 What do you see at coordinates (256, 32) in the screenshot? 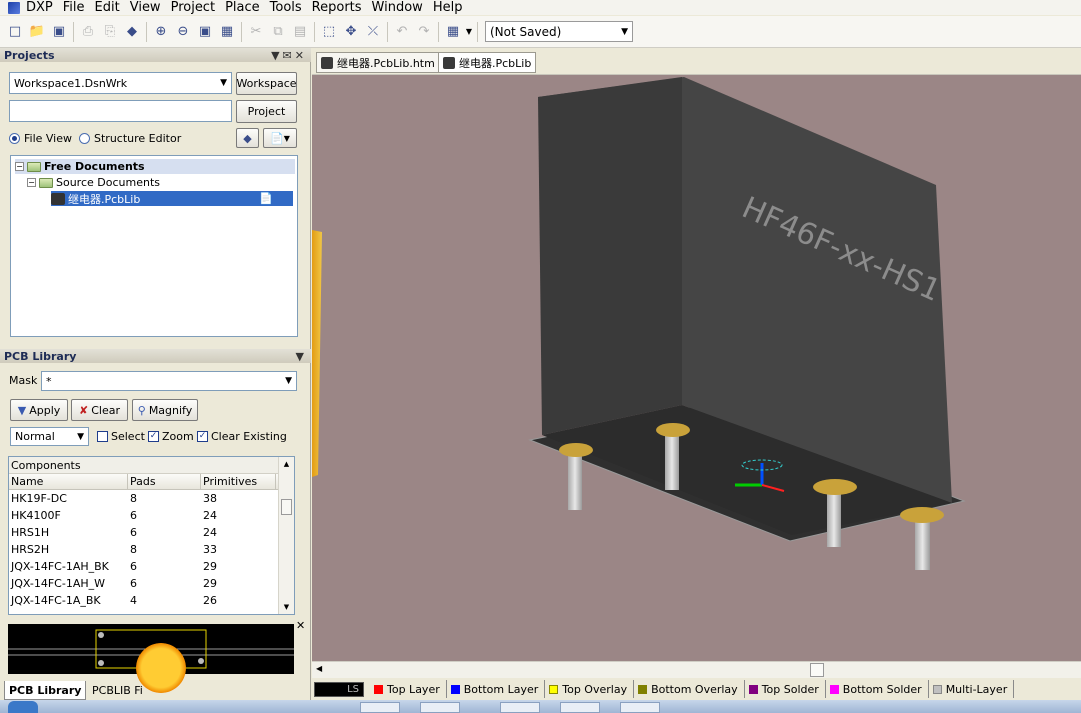
I see `cut-icon: ✂` at bounding box center [256, 32].